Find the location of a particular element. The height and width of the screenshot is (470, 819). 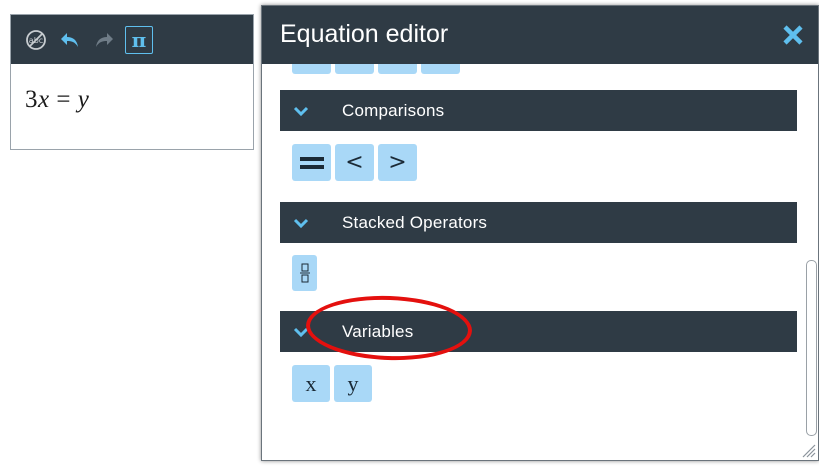

resize-grip-icon is located at coordinates (808, 450).